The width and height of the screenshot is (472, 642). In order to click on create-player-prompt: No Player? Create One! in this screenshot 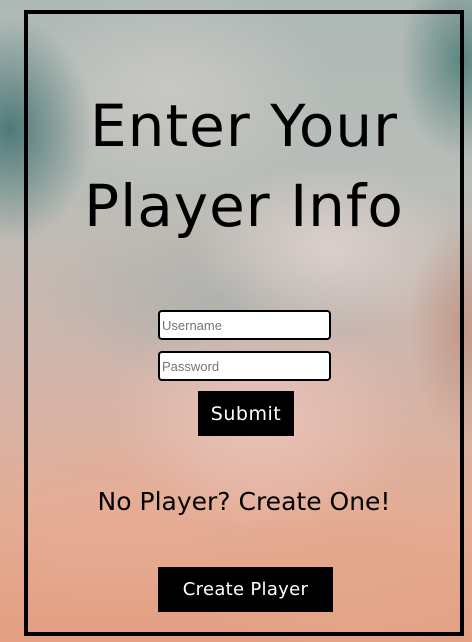, I will do `click(244, 501)`.